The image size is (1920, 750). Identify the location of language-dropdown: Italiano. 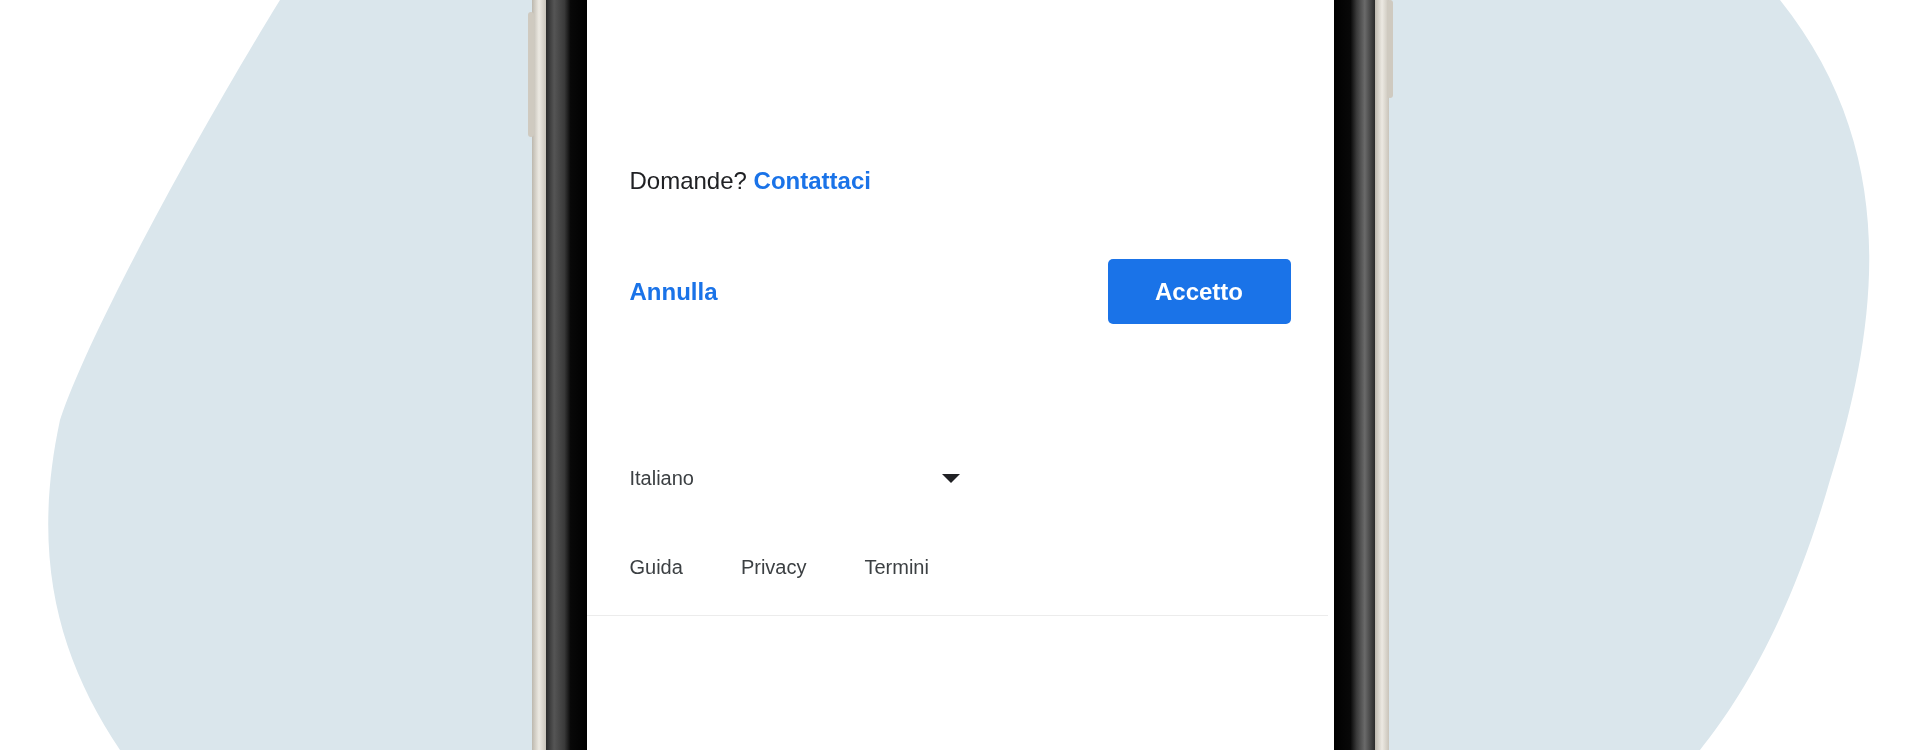
(794, 478).